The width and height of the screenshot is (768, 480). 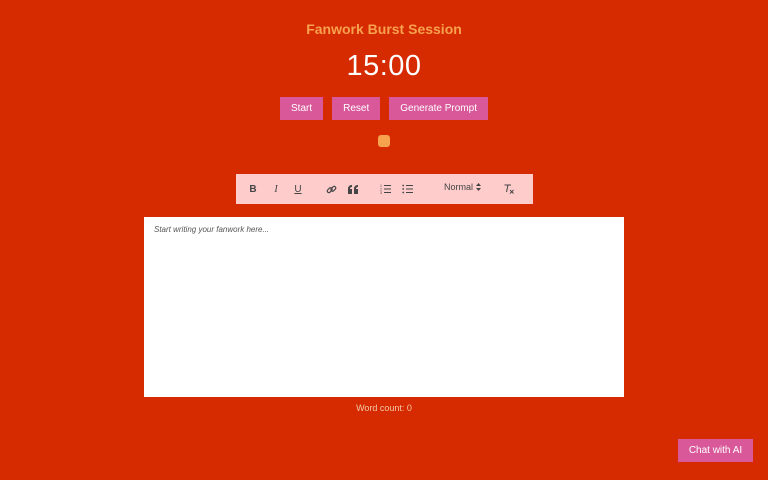 I want to click on underline-icon: U, so click(x=298, y=189).